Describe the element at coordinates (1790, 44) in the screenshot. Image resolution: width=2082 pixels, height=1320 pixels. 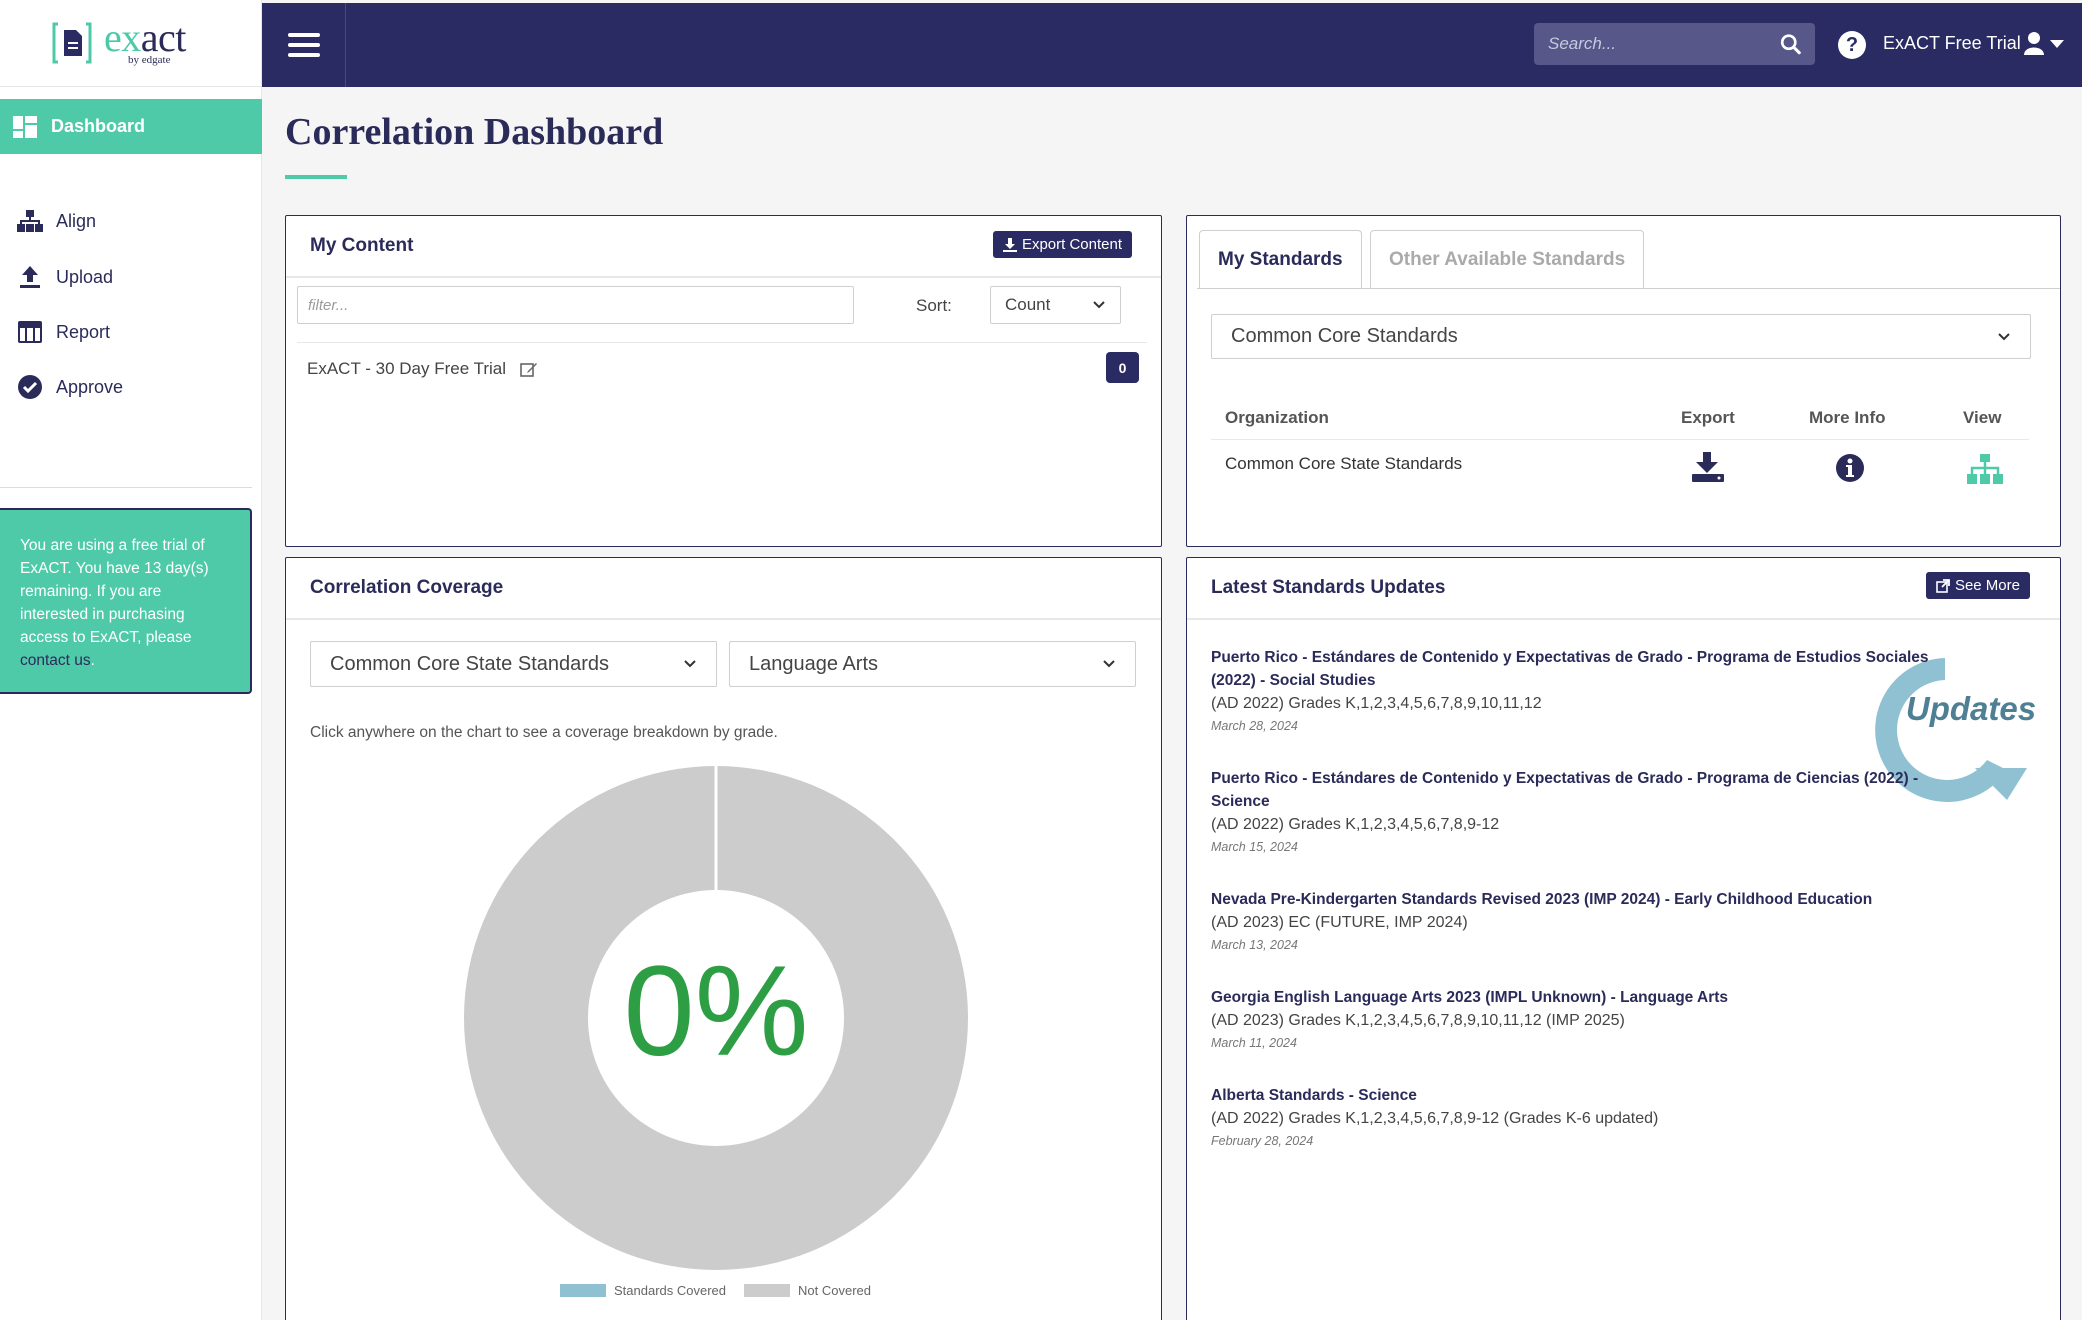
I see `search-icon` at that location.